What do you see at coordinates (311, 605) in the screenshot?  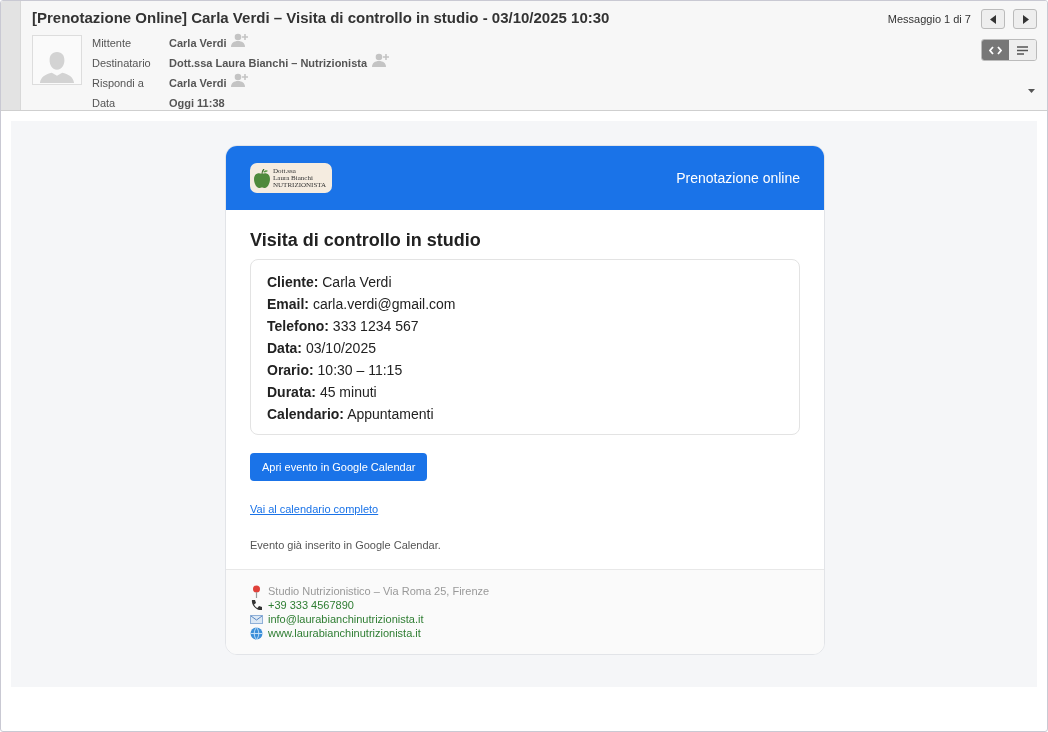 I see `contact-link: +39 333 4567890` at bounding box center [311, 605].